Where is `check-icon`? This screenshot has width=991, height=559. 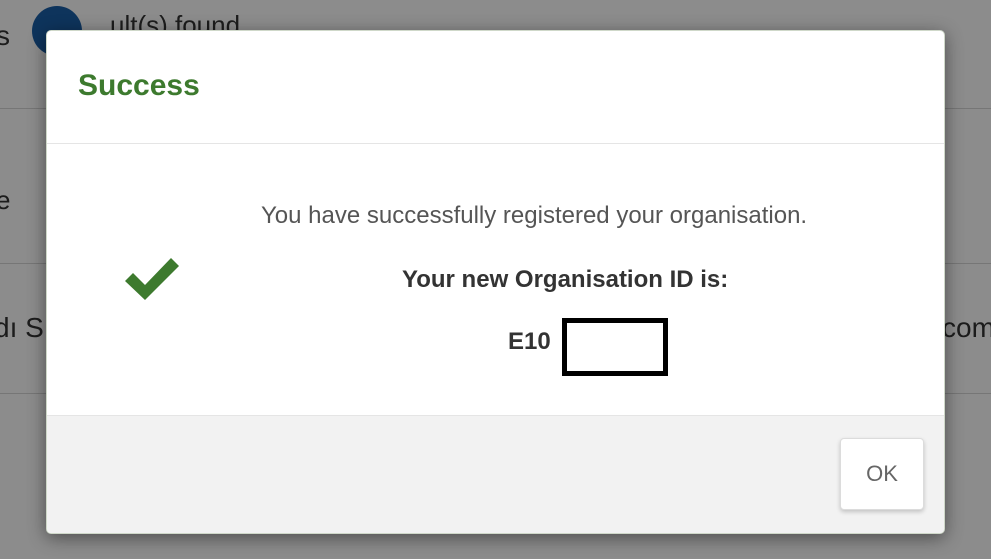 check-icon is located at coordinates (152, 279).